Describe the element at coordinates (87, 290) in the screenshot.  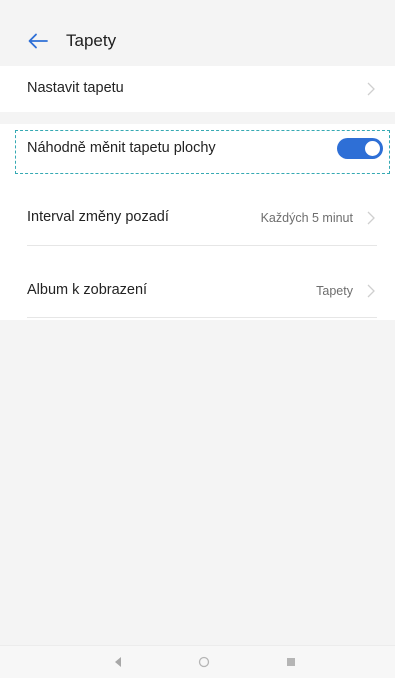
I see `album-label: Album k zobrazení` at that location.